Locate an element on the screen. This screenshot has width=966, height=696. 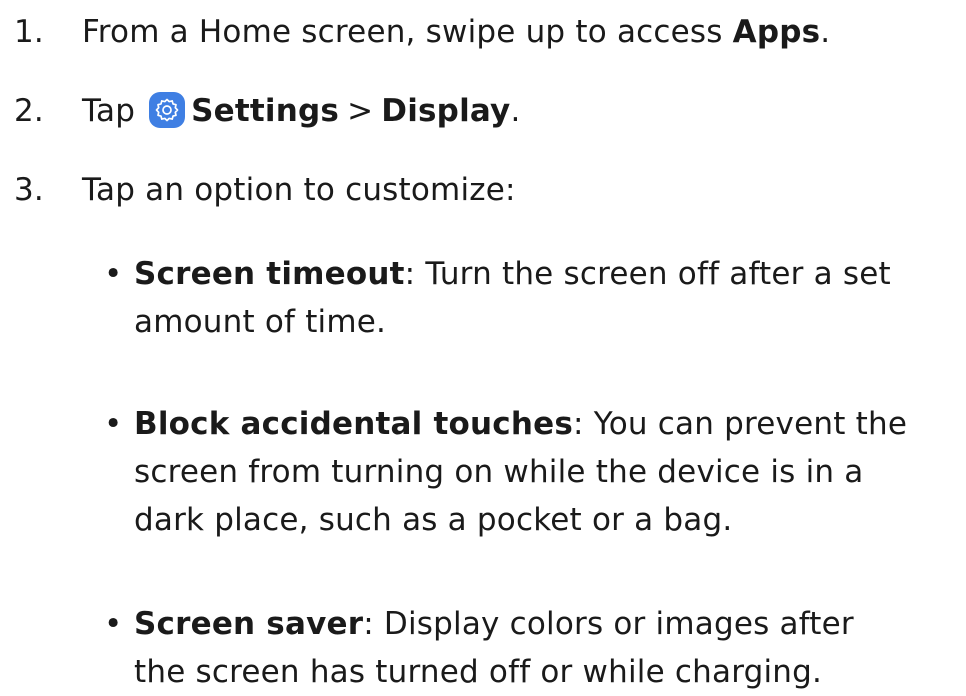
step-text: Tap an option to customize: is located at coordinates (299, 190).